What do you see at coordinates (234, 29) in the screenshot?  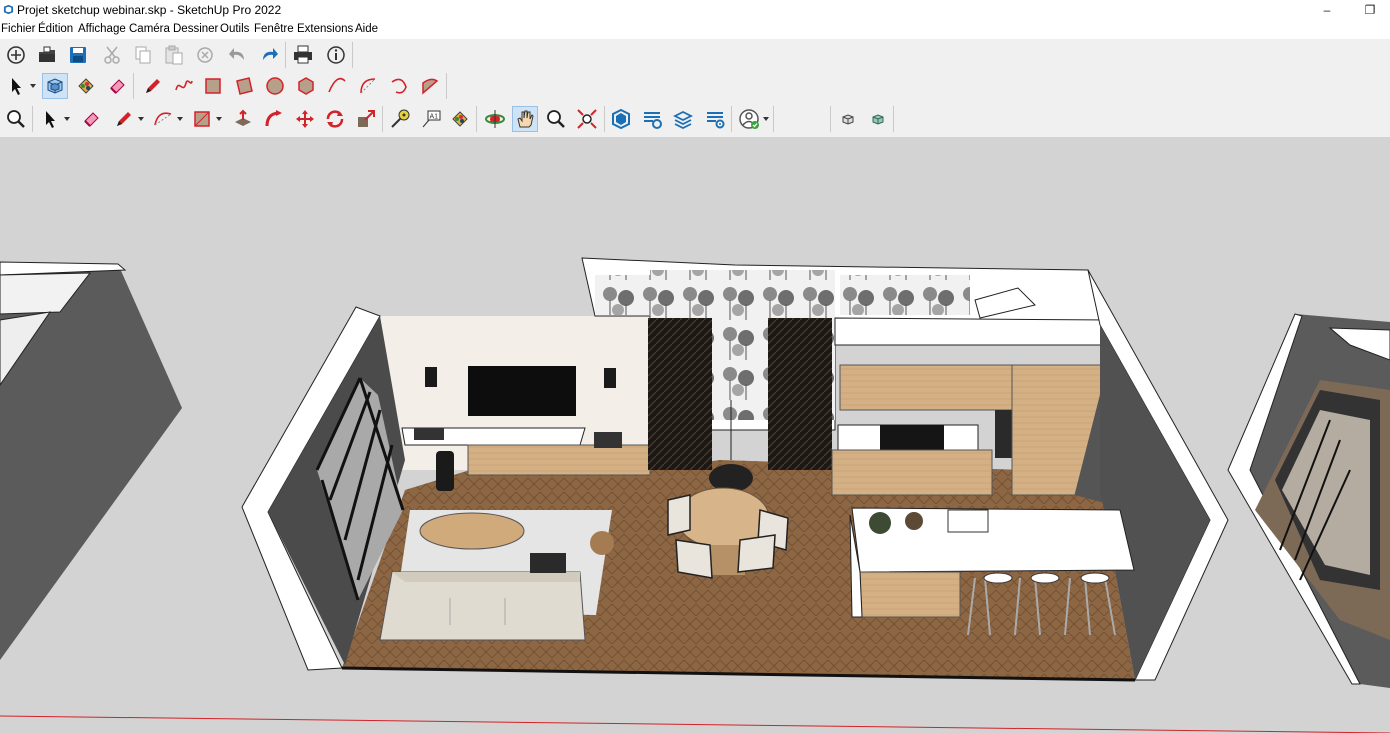 I see `menu-outils: Outils` at bounding box center [234, 29].